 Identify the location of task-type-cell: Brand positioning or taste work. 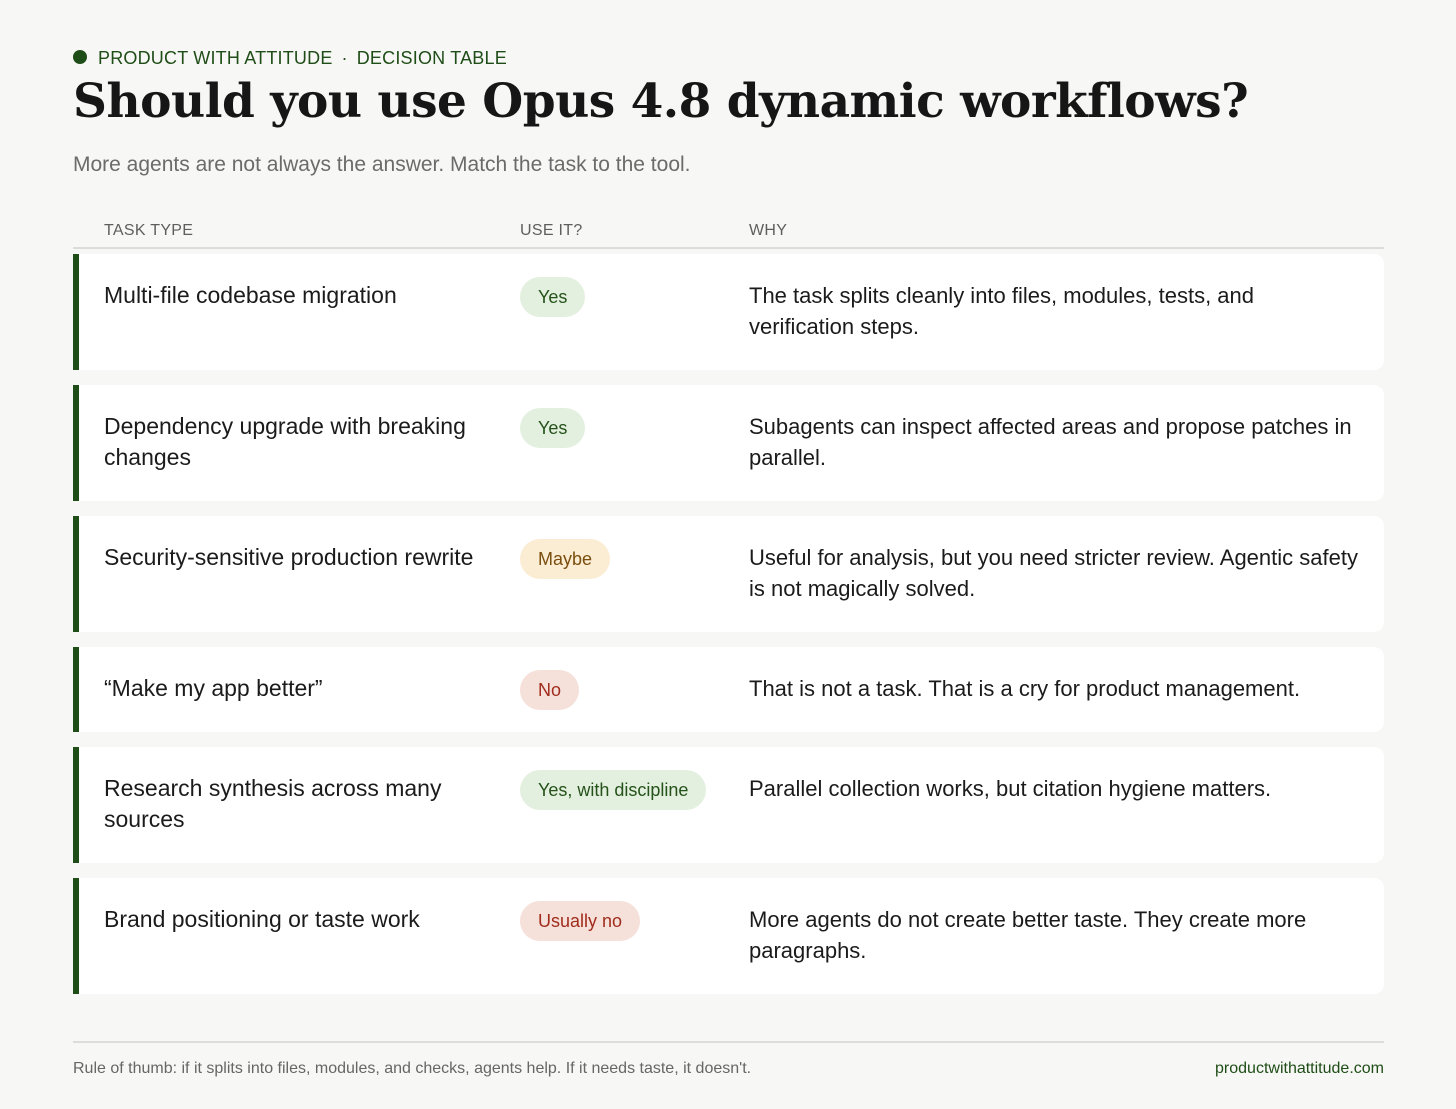
(262, 919).